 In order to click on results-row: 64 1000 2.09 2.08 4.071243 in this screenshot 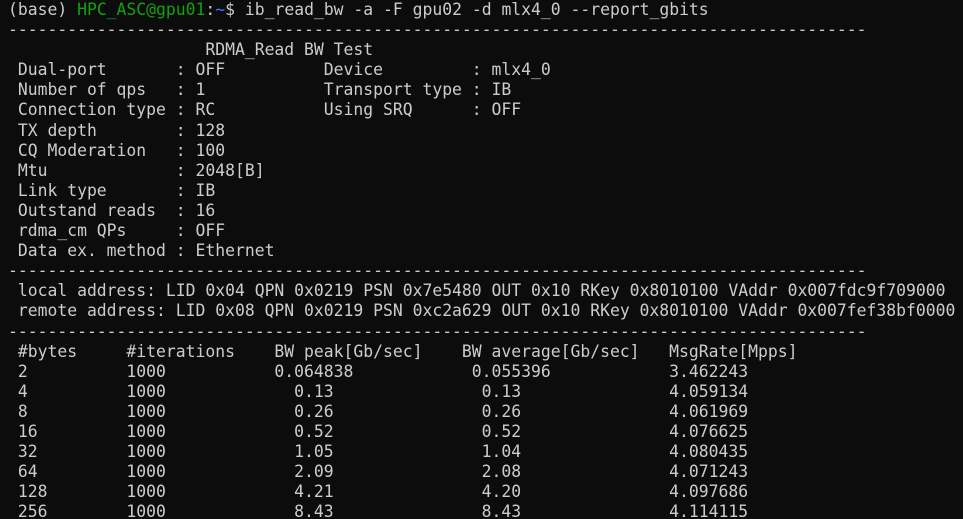, I will do `click(378, 472)`.